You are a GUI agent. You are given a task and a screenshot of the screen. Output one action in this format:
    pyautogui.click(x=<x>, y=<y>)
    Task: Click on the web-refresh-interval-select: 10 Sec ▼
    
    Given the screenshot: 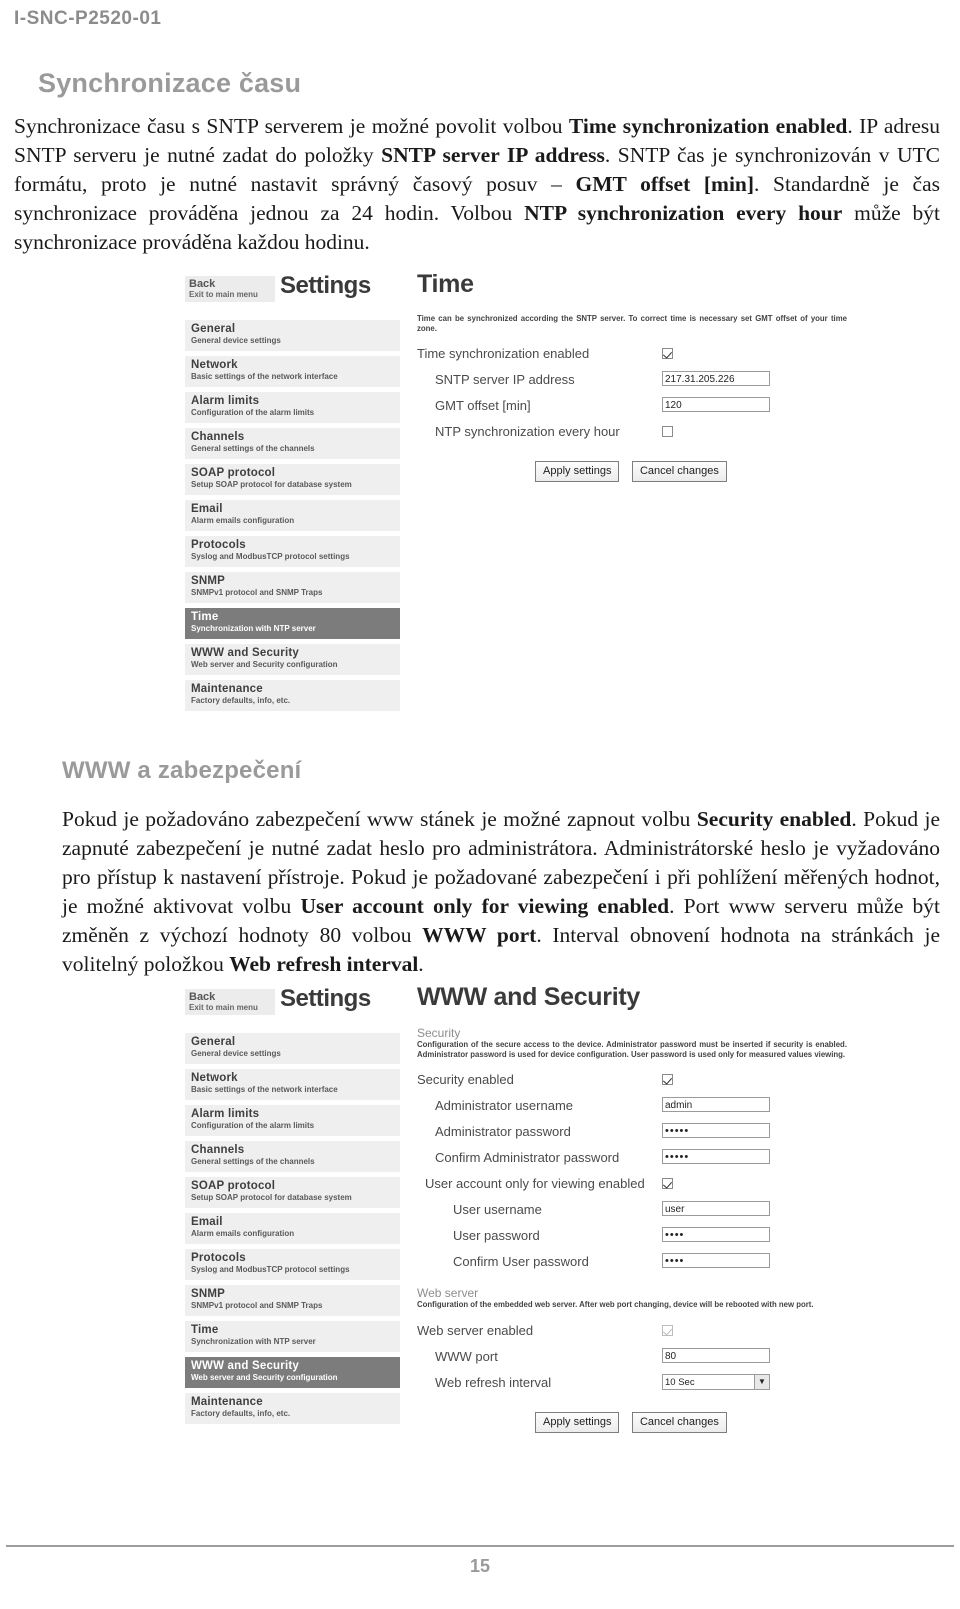 What is the action you would take?
    pyautogui.click(x=716, y=1381)
    